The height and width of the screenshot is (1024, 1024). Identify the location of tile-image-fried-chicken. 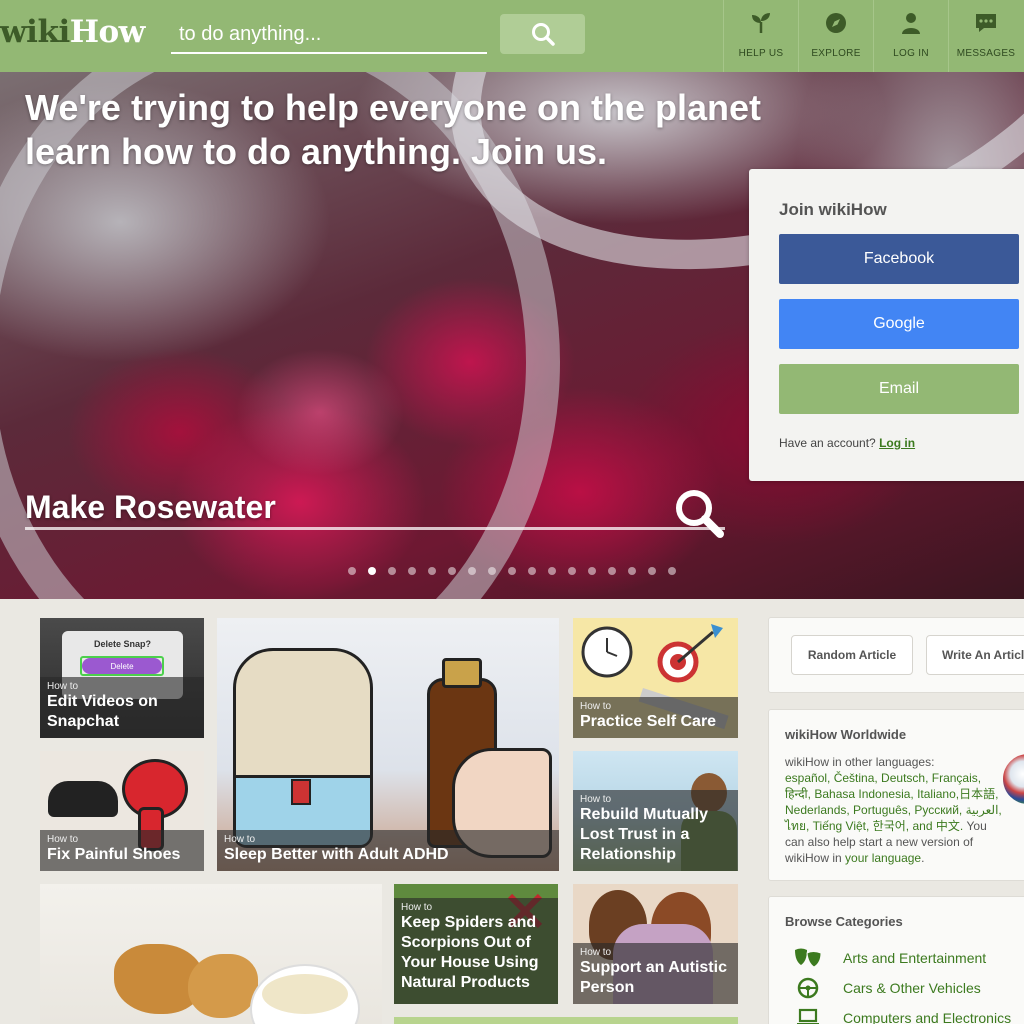
(211, 954).